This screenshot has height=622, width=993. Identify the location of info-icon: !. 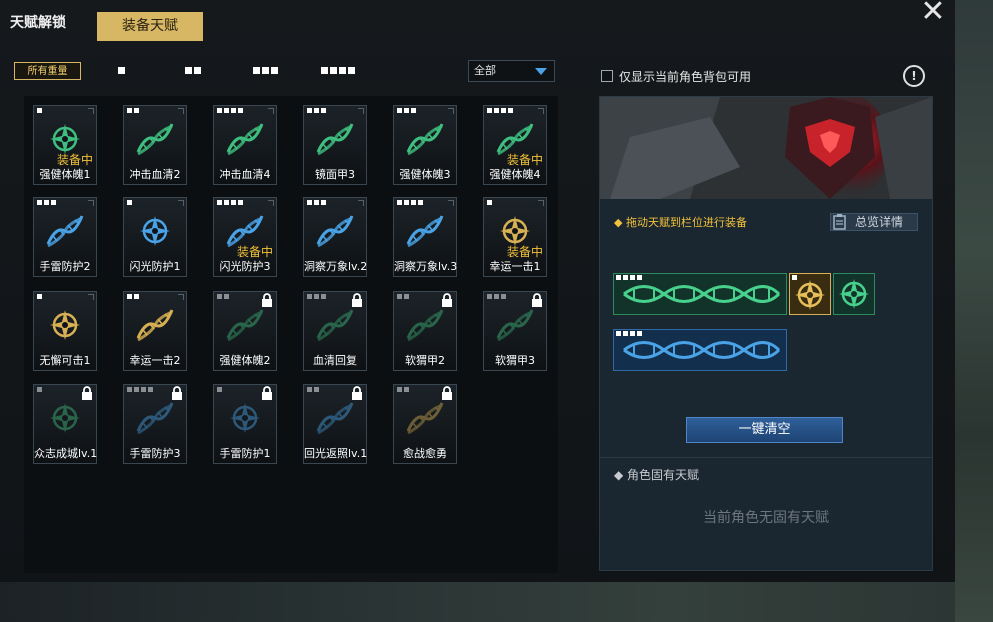
(914, 76).